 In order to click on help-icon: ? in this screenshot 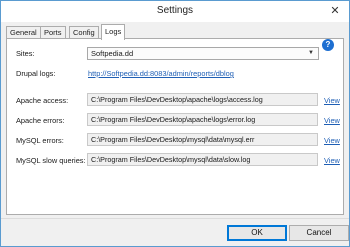, I will do `click(328, 45)`.